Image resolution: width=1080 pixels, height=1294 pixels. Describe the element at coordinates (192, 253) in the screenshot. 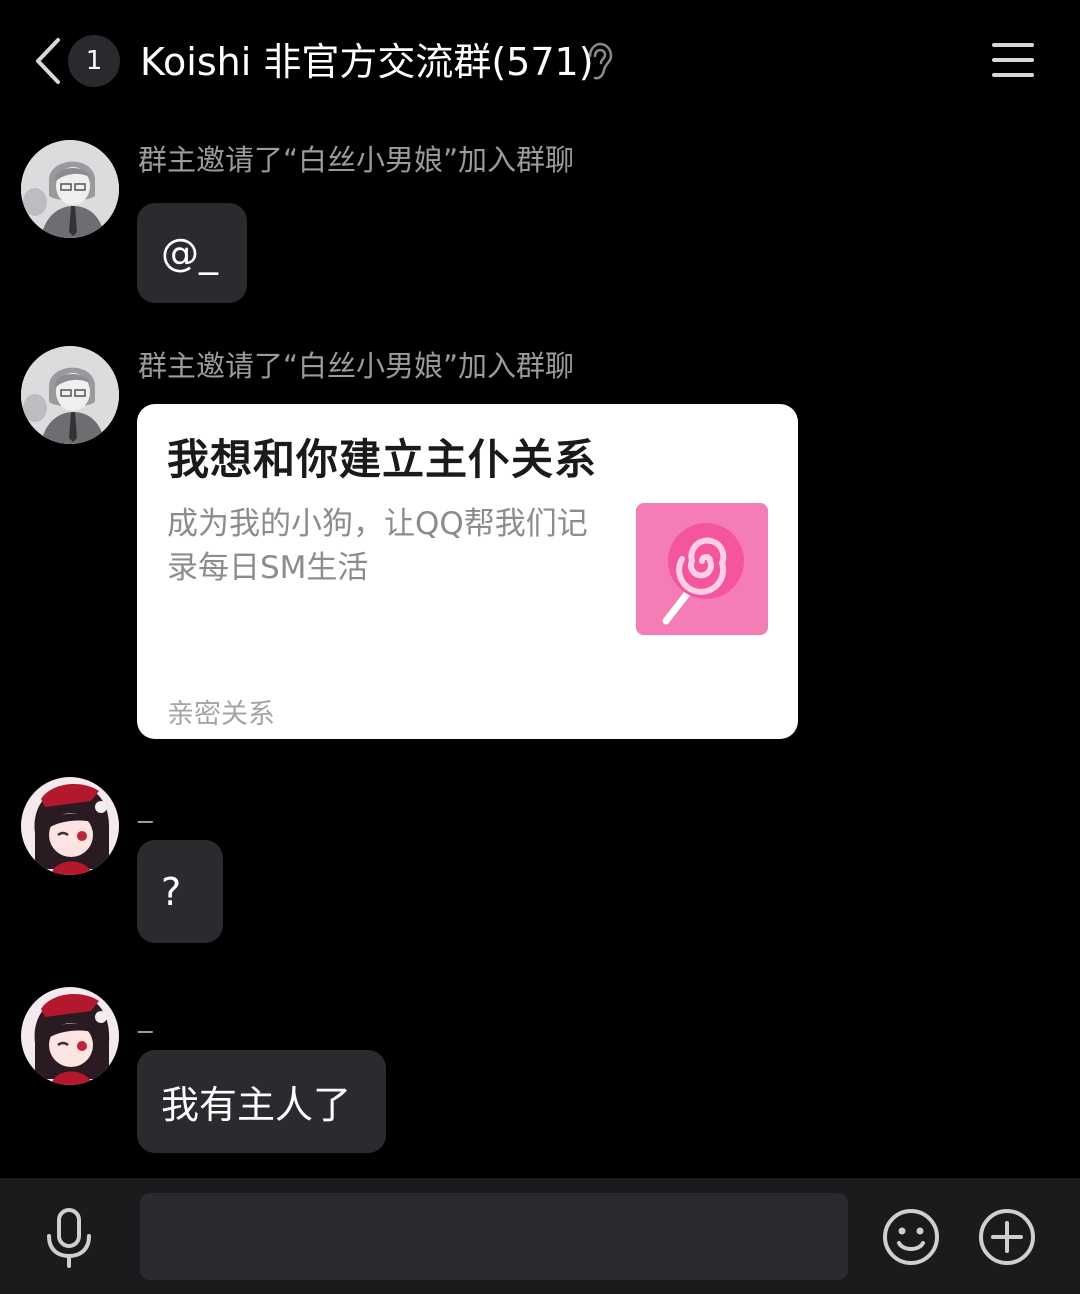

I see `message-bubble: @_` at that location.